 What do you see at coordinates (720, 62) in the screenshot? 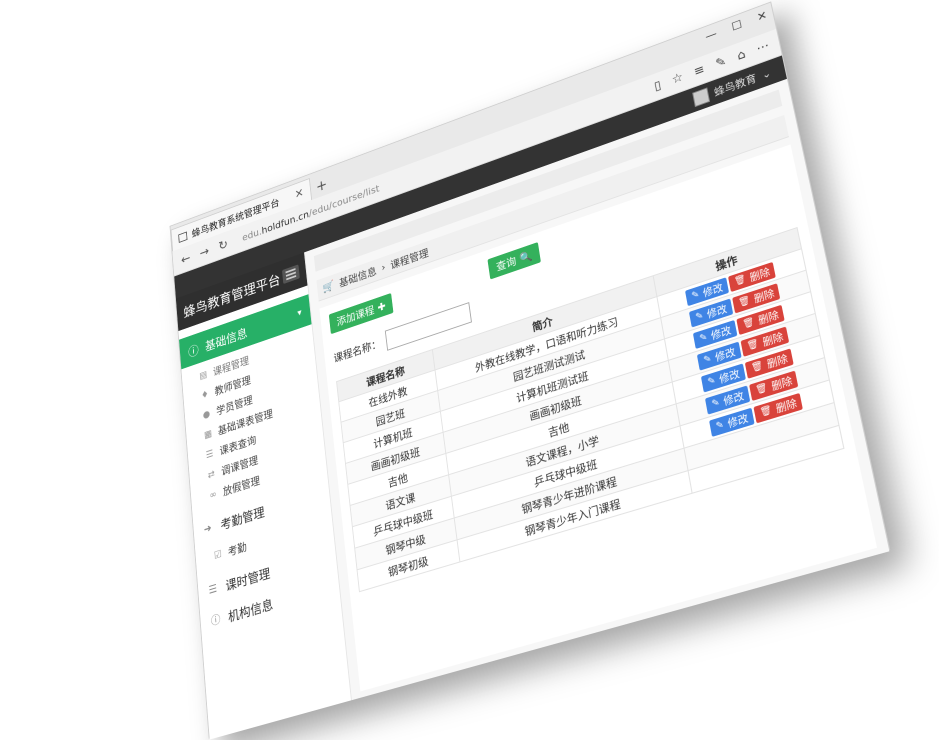
I see `notes-icon: ✎` at bounding box center [720, 62].